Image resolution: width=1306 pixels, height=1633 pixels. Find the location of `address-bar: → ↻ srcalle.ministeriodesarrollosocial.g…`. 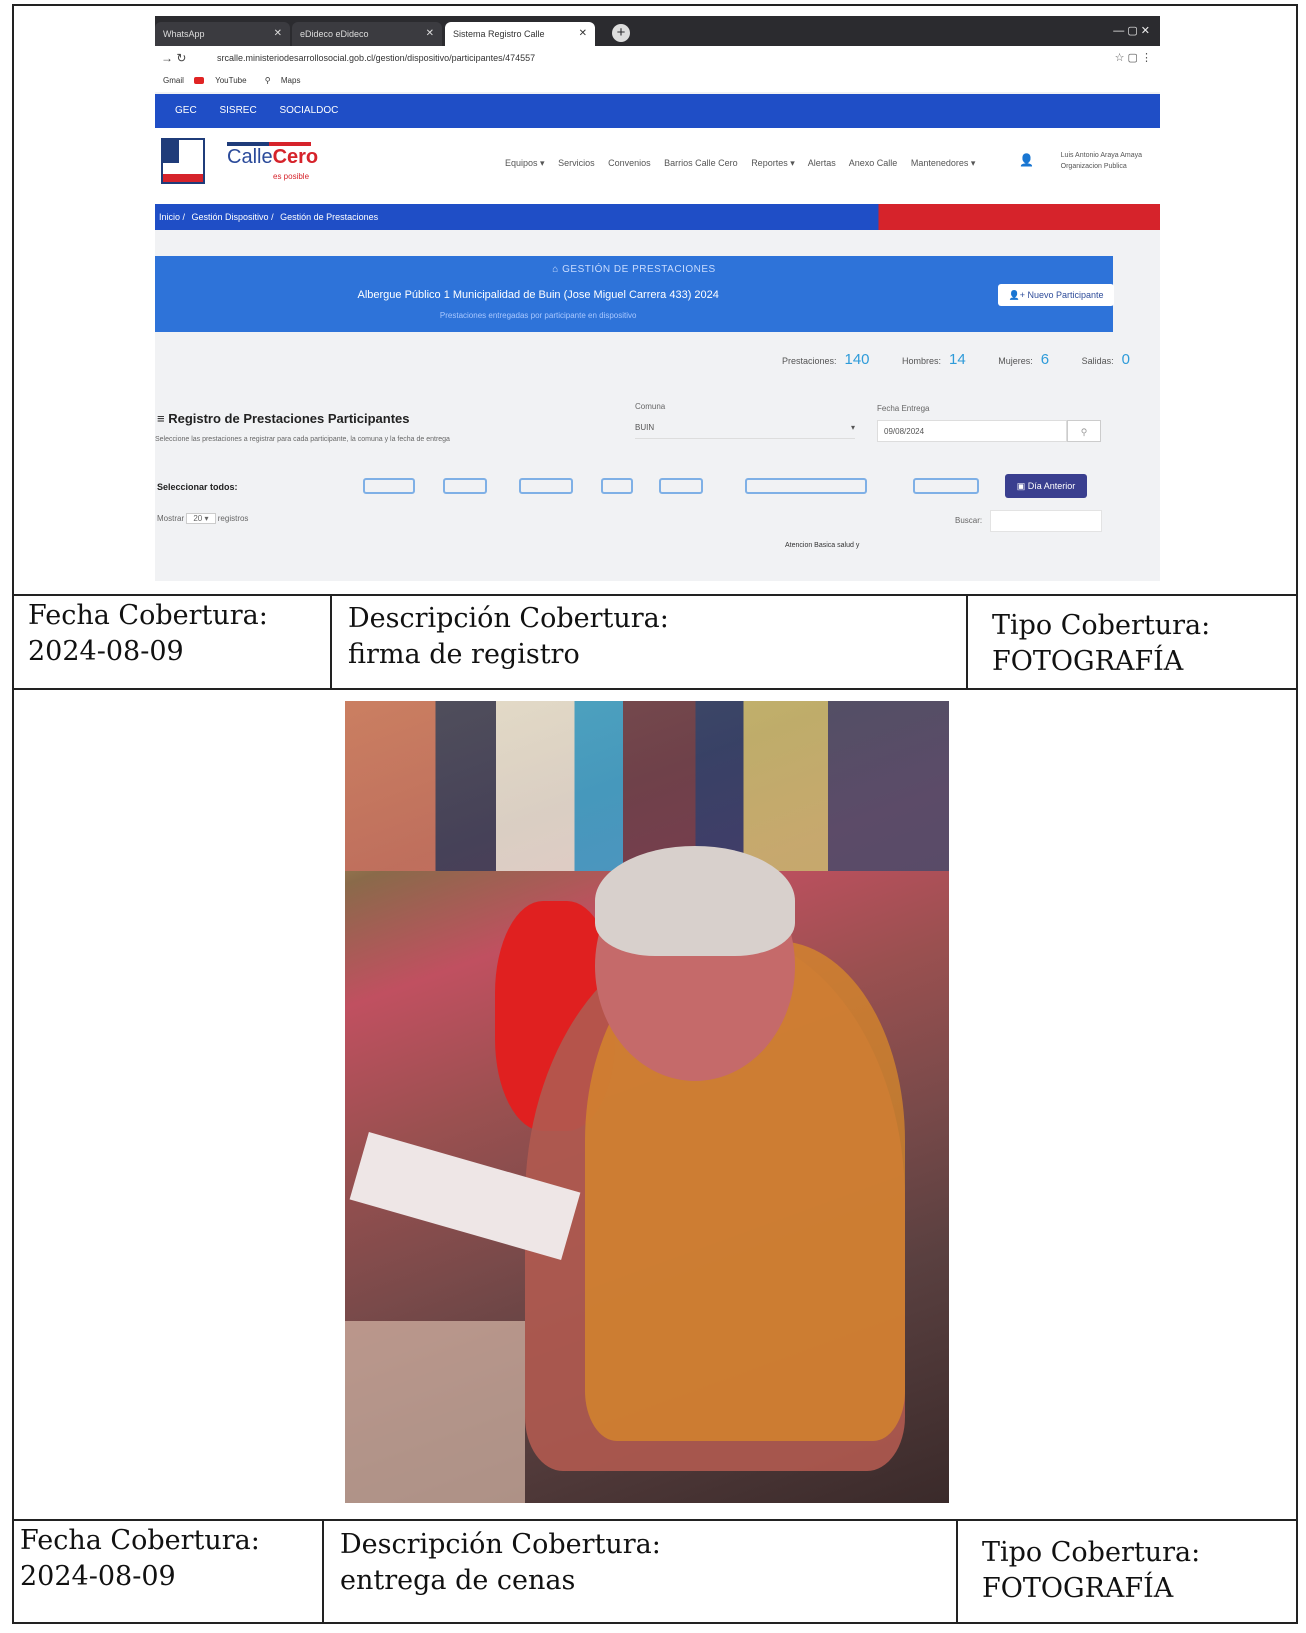

address-bar: → ↻ srcalle.ministeriodesarrollosocial.g… is located at coordinates (657, 58).